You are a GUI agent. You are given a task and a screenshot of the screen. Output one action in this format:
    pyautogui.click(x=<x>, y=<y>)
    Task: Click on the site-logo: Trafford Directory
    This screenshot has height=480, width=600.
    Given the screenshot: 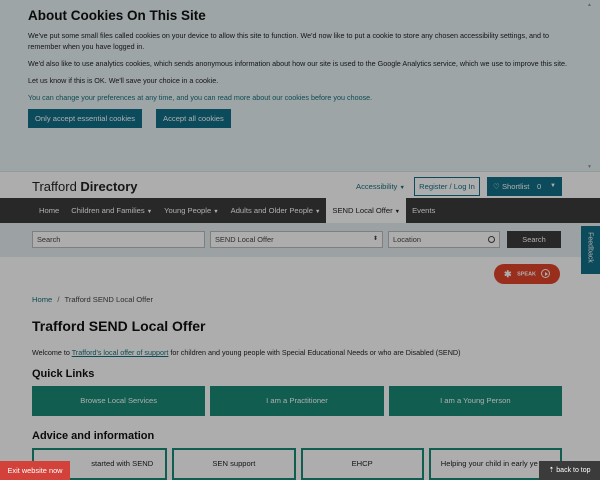 What is the action you would take?
    pyautogui.click(x=85, y=186)
    